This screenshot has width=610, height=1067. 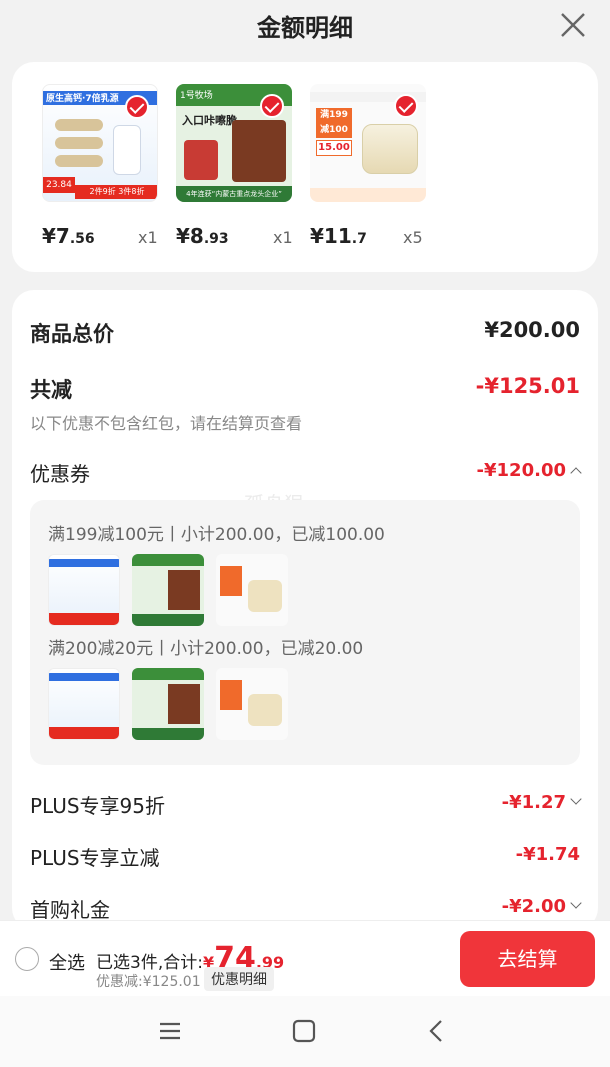 I want to click on plus-discount-toggle: -¥1.27, so click(x=541, y=802).